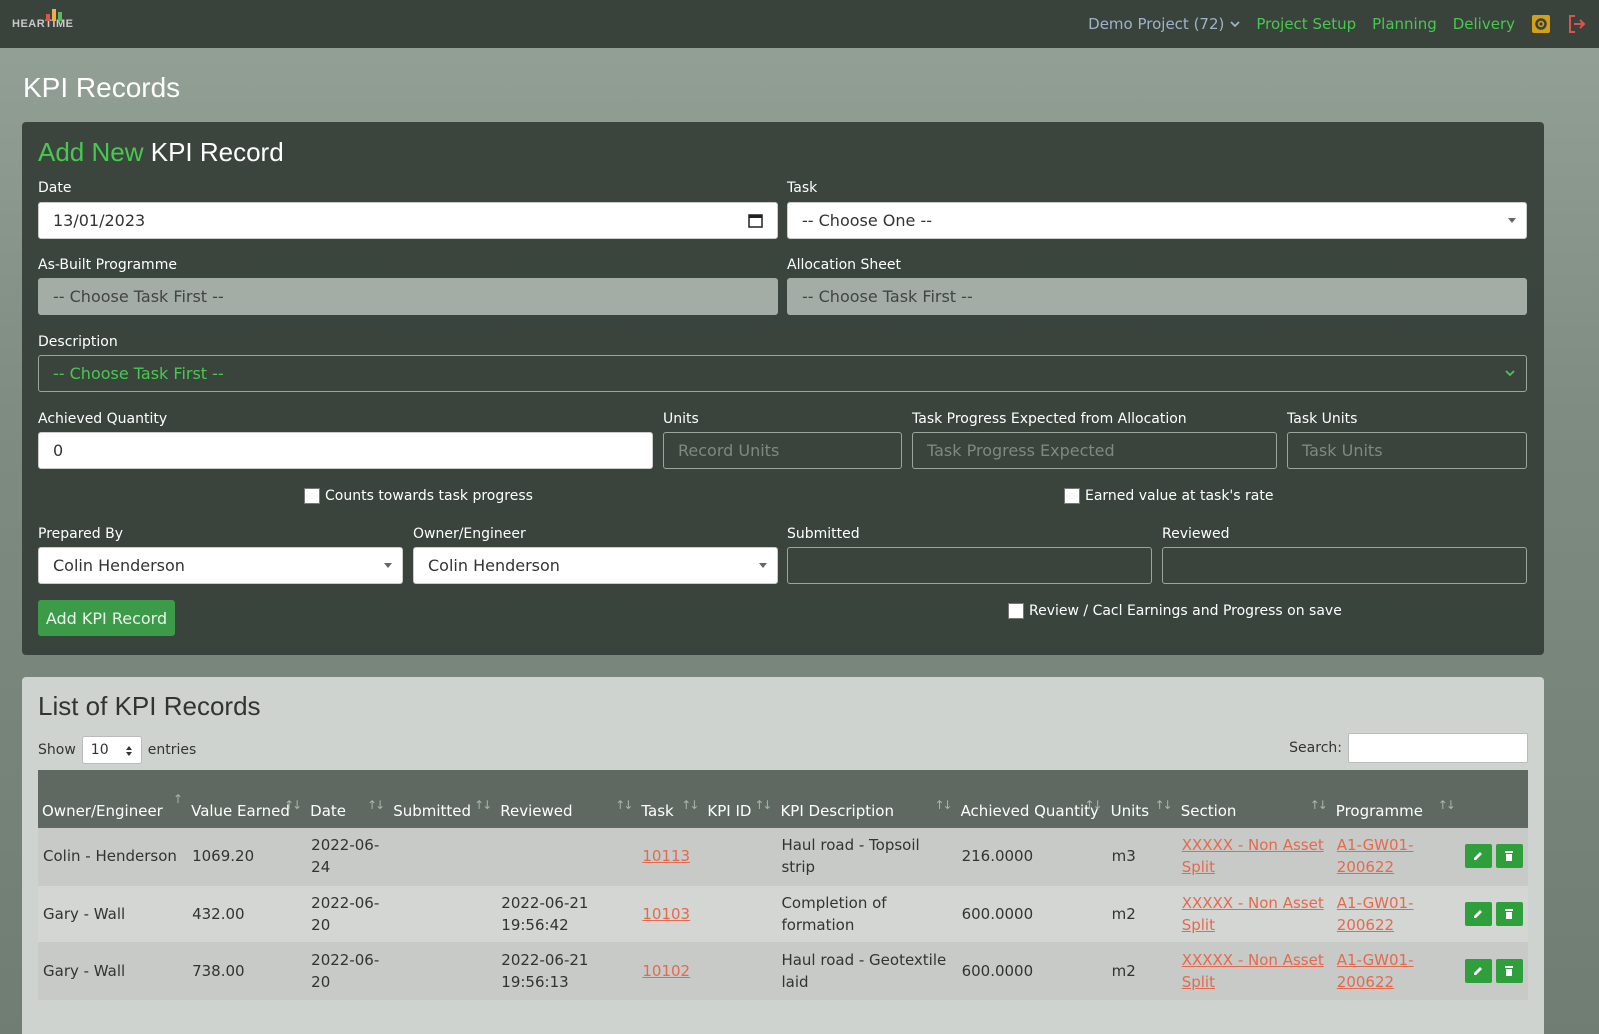 This screenshot has height=1034, width=1599. I want to click on col-programme: Programme ↑↓, so click(1396, 799).